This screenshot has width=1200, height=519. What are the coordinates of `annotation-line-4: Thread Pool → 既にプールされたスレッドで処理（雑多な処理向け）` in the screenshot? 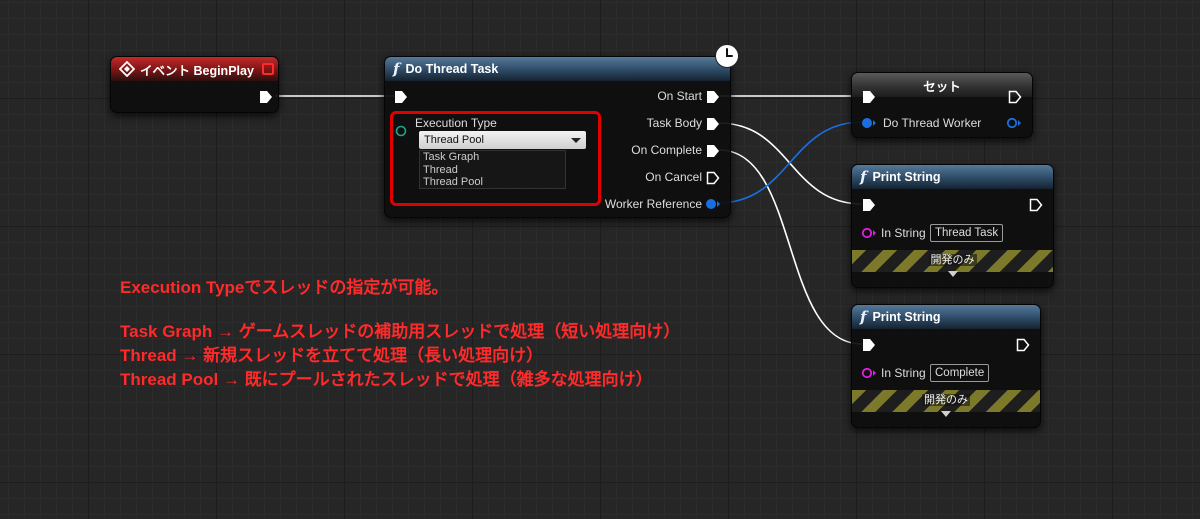 It's located at (386, 379).